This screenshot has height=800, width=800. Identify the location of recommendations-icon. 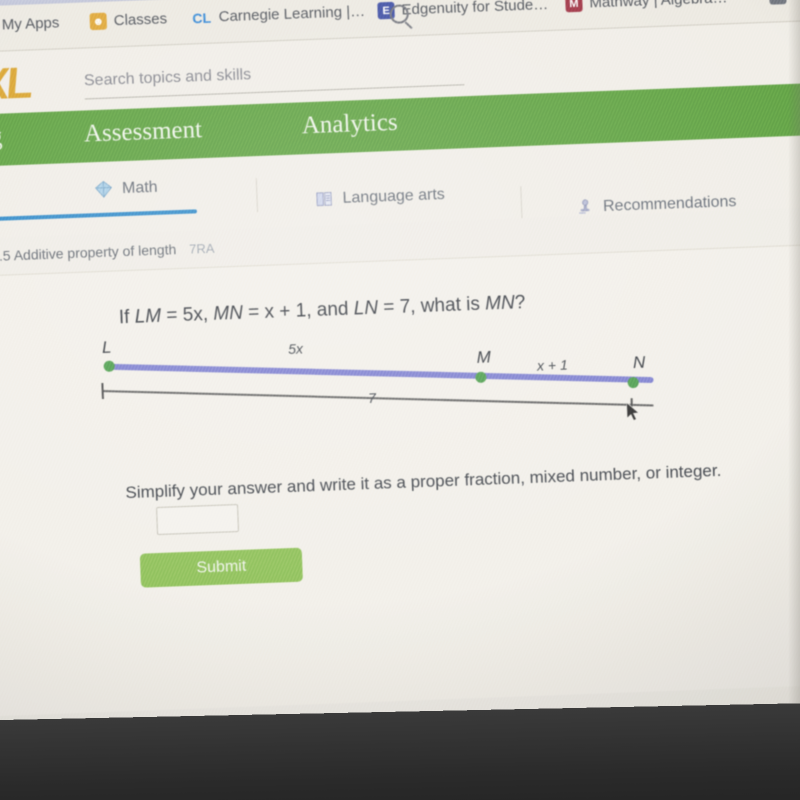
(584, 206).